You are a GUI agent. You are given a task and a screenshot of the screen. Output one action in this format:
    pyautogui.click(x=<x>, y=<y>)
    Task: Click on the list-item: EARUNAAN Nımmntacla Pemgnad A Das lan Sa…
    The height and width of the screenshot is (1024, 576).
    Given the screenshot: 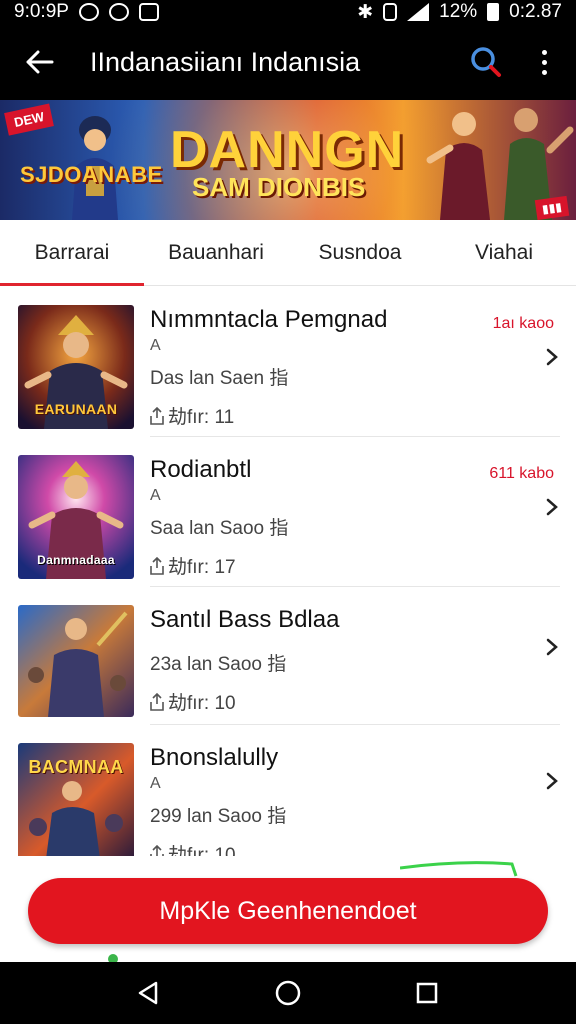 What is the action you would take?
    pyautogui.click(x=288, y=362)
    